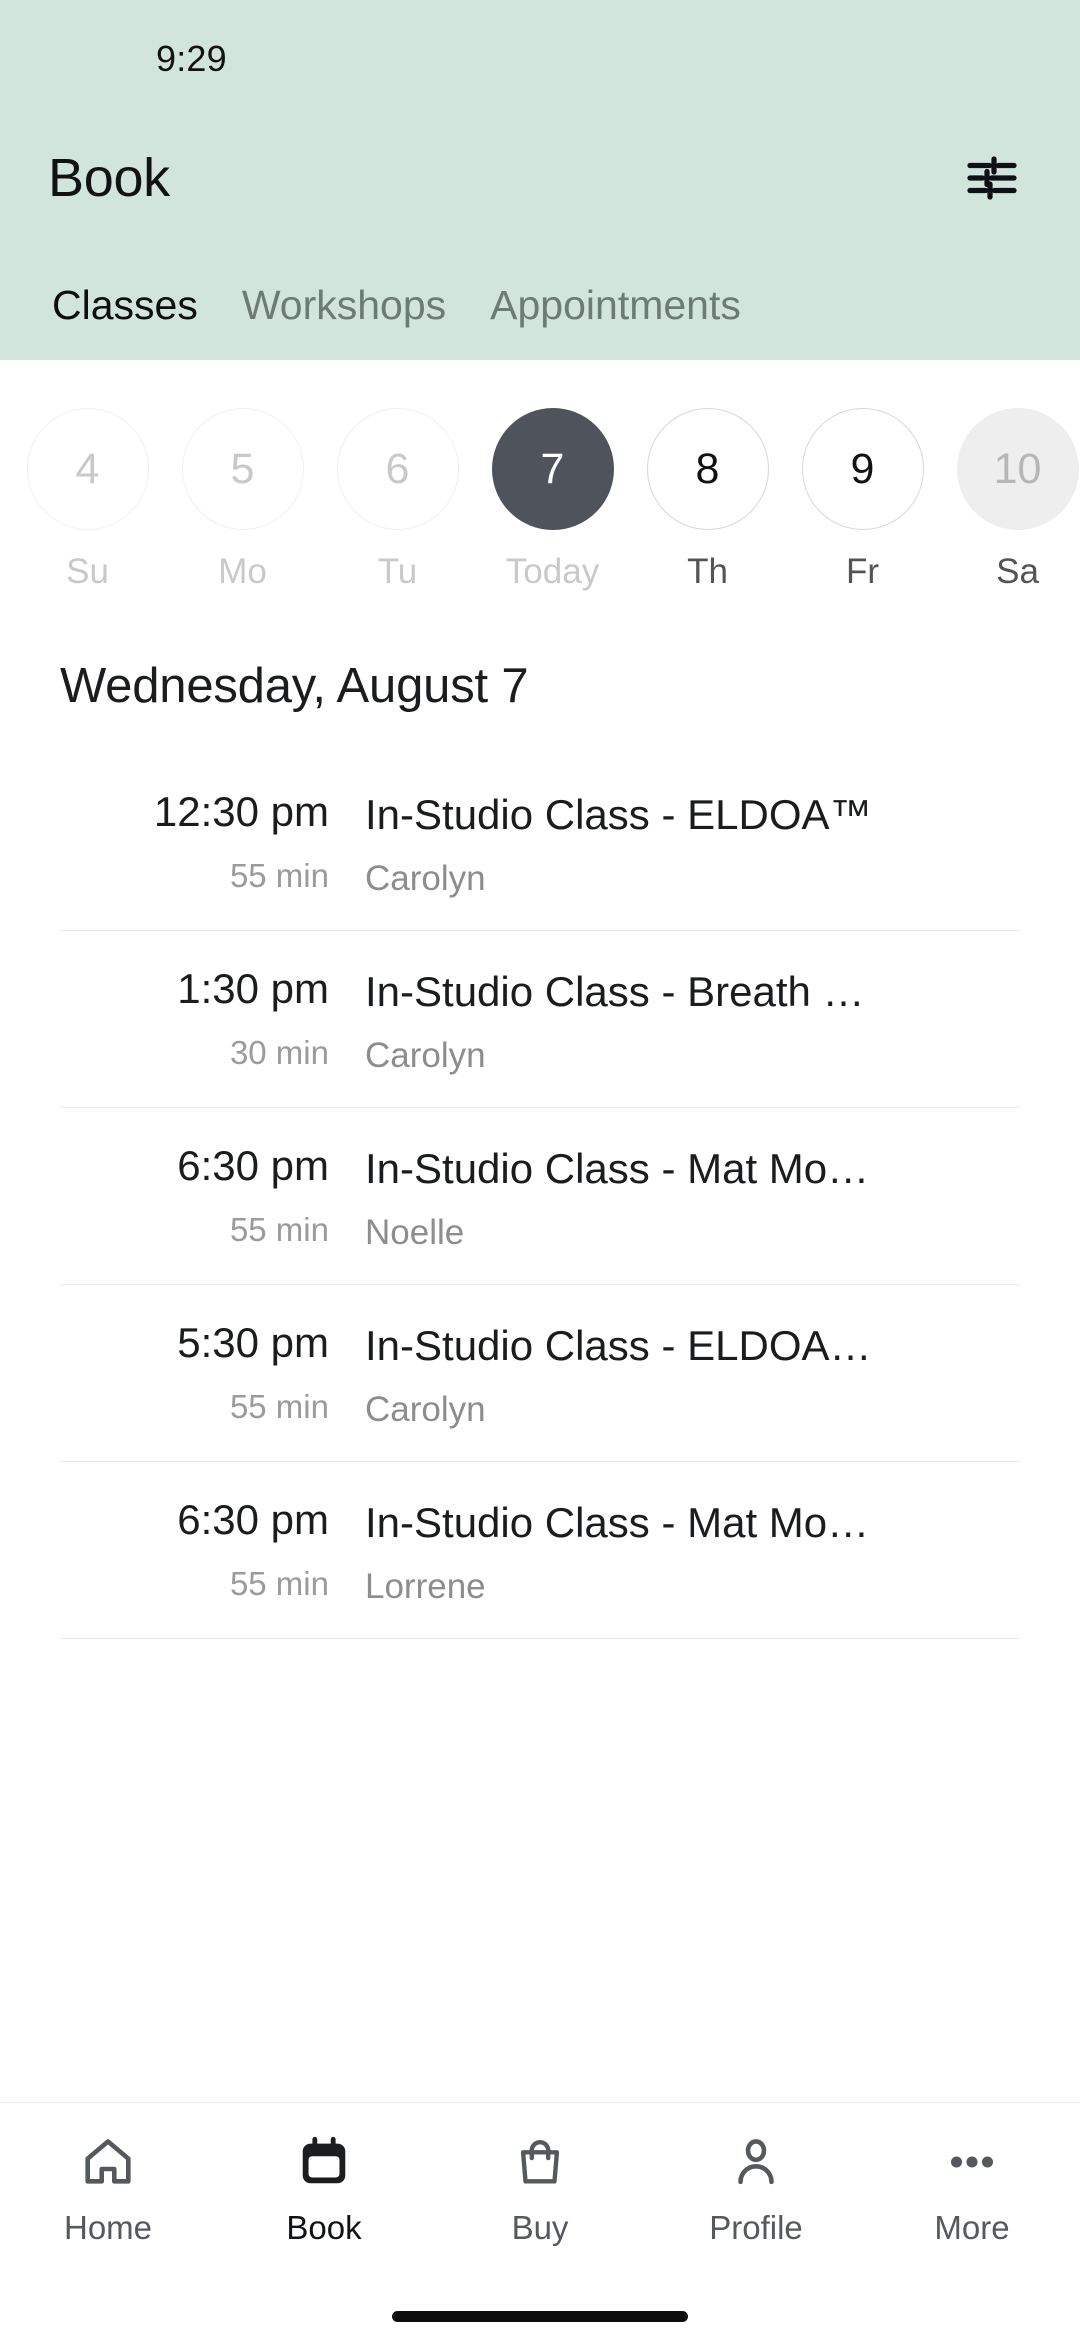 Image resolution: width=1080 pixels, height=2340 pixels. I want to click on date-chip-weekday: Today, so click(552, 571).